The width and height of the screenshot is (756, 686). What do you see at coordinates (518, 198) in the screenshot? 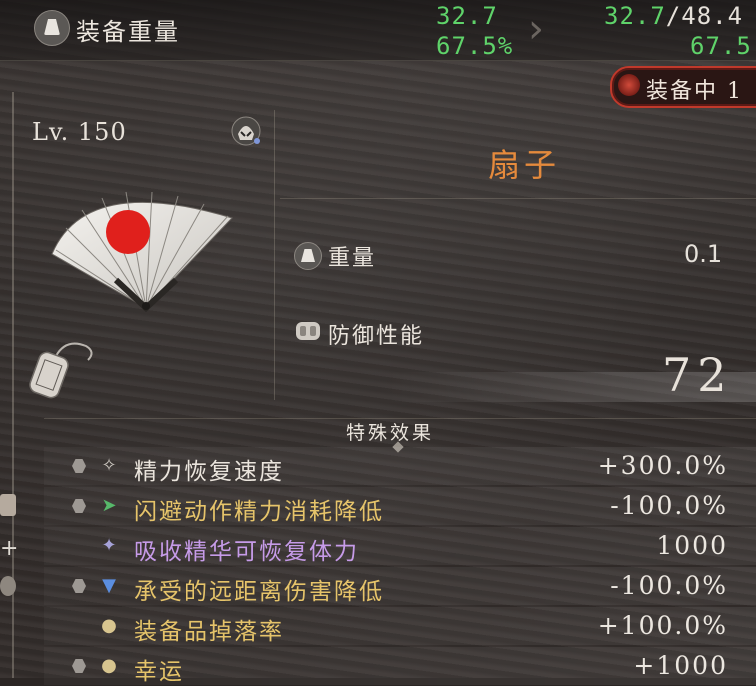
I see `divider` at bounding box center [518, 198].